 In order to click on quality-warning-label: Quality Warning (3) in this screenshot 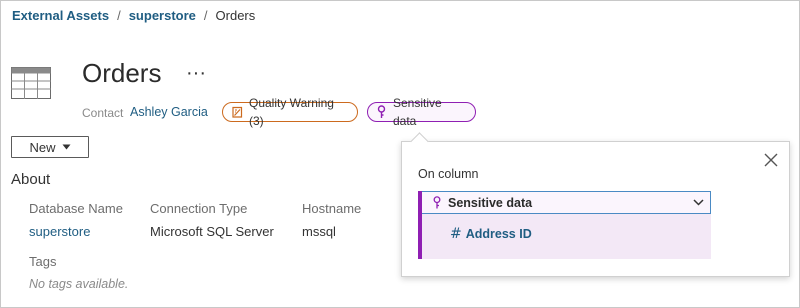, I will do `click(291, 112)`.